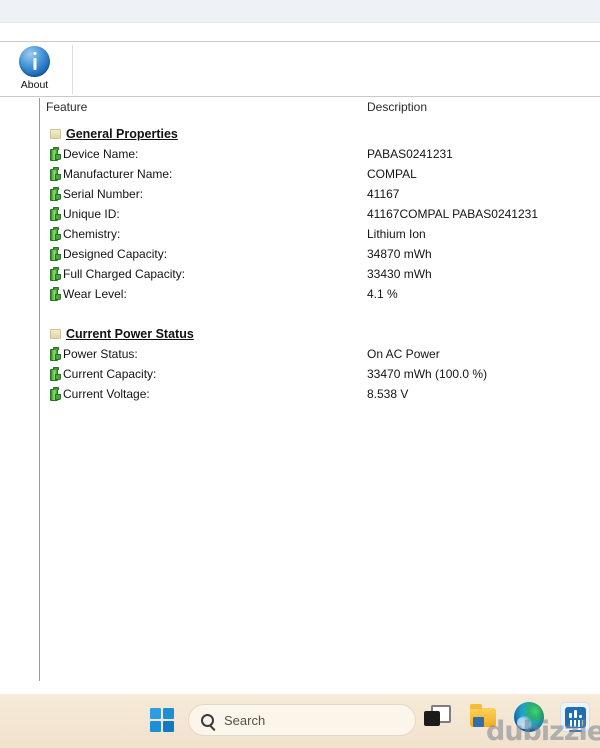  What do you see at coordinates (321, 154) in the screenshot?
I see `table-row: Device Name: PABAS0241231` at bounding box center [321, 154].